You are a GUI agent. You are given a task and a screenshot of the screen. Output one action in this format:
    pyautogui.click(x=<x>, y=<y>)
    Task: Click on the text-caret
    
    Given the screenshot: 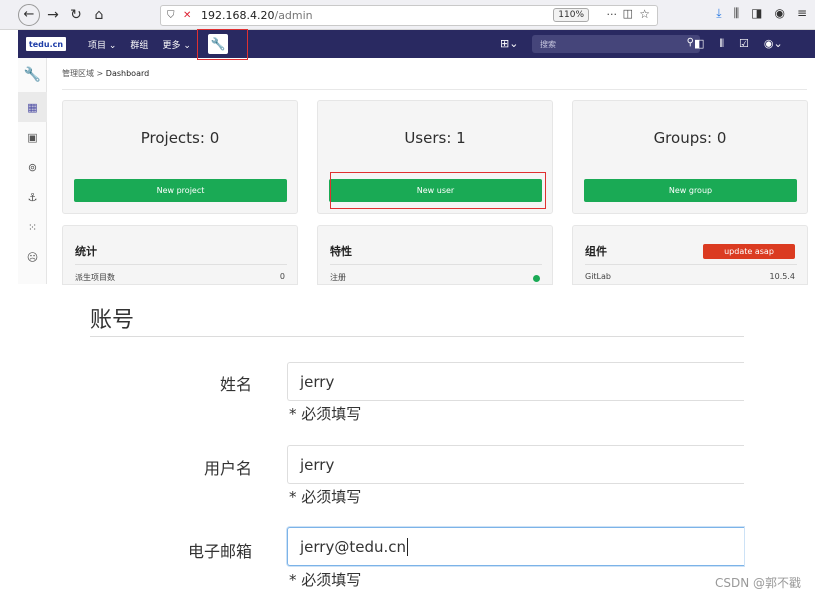 What is the action you would take?
    pyautogui.click(x=408, y=546)
    